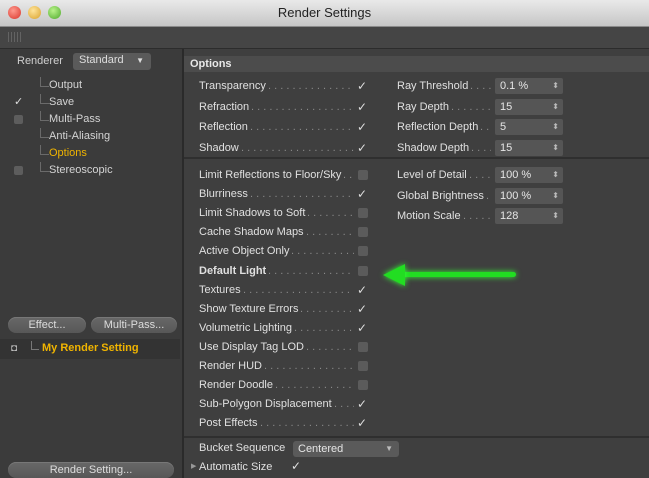  What do you see at coordinates (90, 170) in the screenshot?
I see `tree-item: Stereoscopic` at bounding box center [90, 170].